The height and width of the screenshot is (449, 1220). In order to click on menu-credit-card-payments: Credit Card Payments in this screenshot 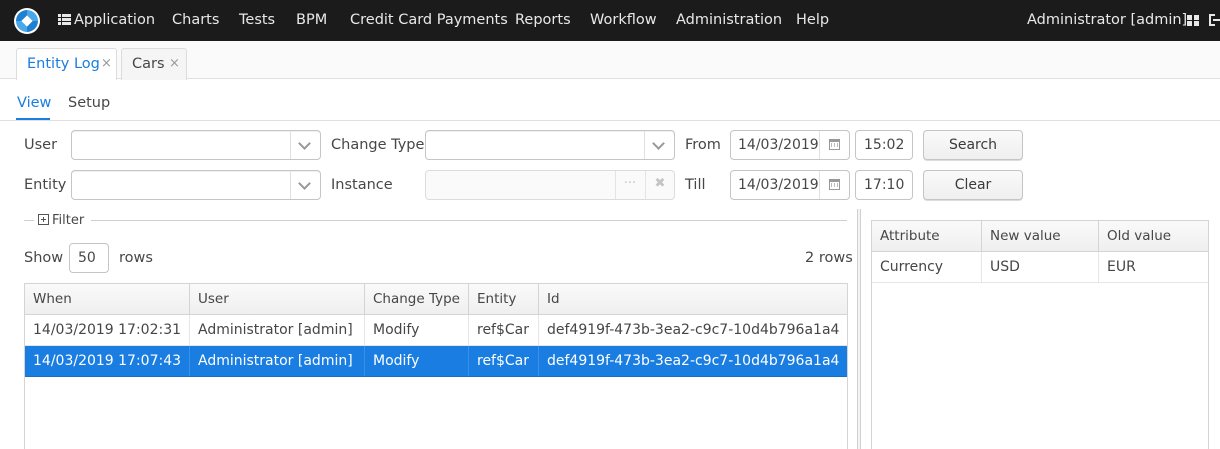, I will do `click(429, 20)`.